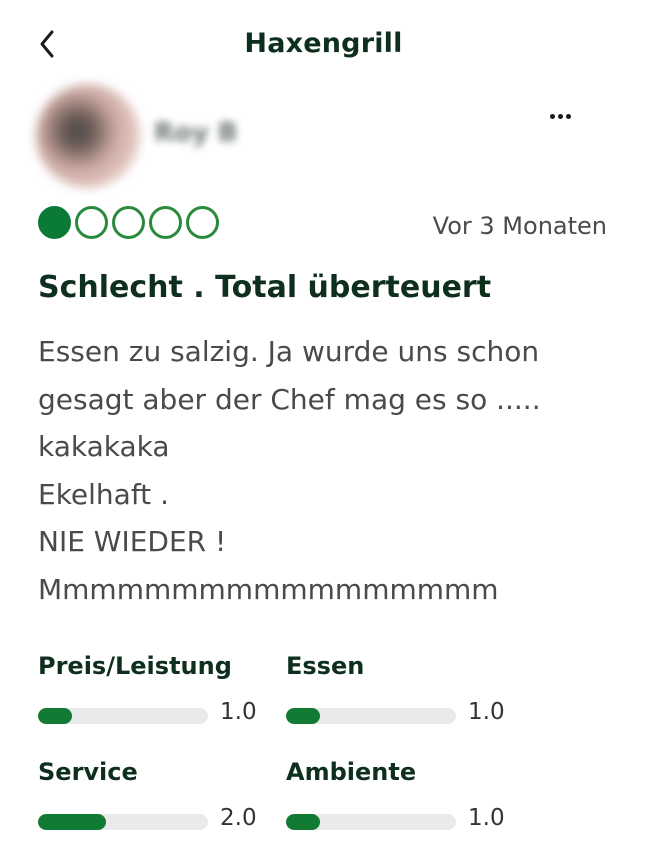  I want to click on review-headline: Schlecht . Total überteuert, so click(265, 287).